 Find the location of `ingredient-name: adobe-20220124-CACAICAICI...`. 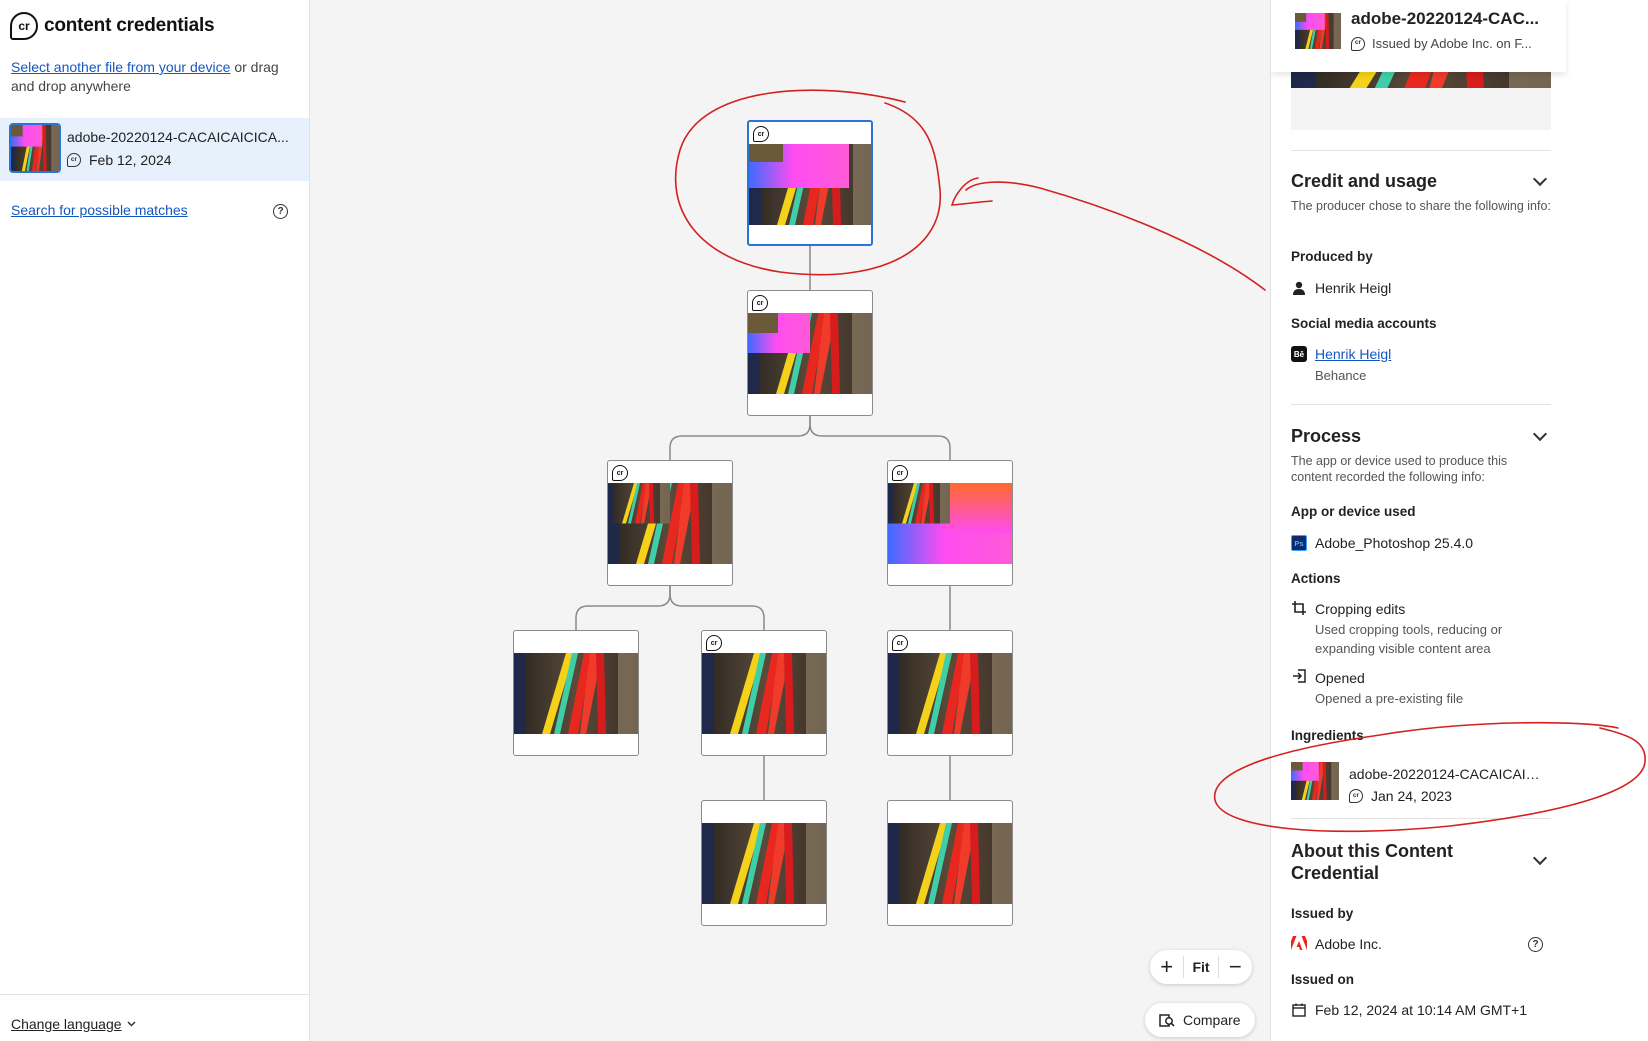

ingredient-name: adobe-20220124-CACAICAICI... is located at coordinates (1449, 774).